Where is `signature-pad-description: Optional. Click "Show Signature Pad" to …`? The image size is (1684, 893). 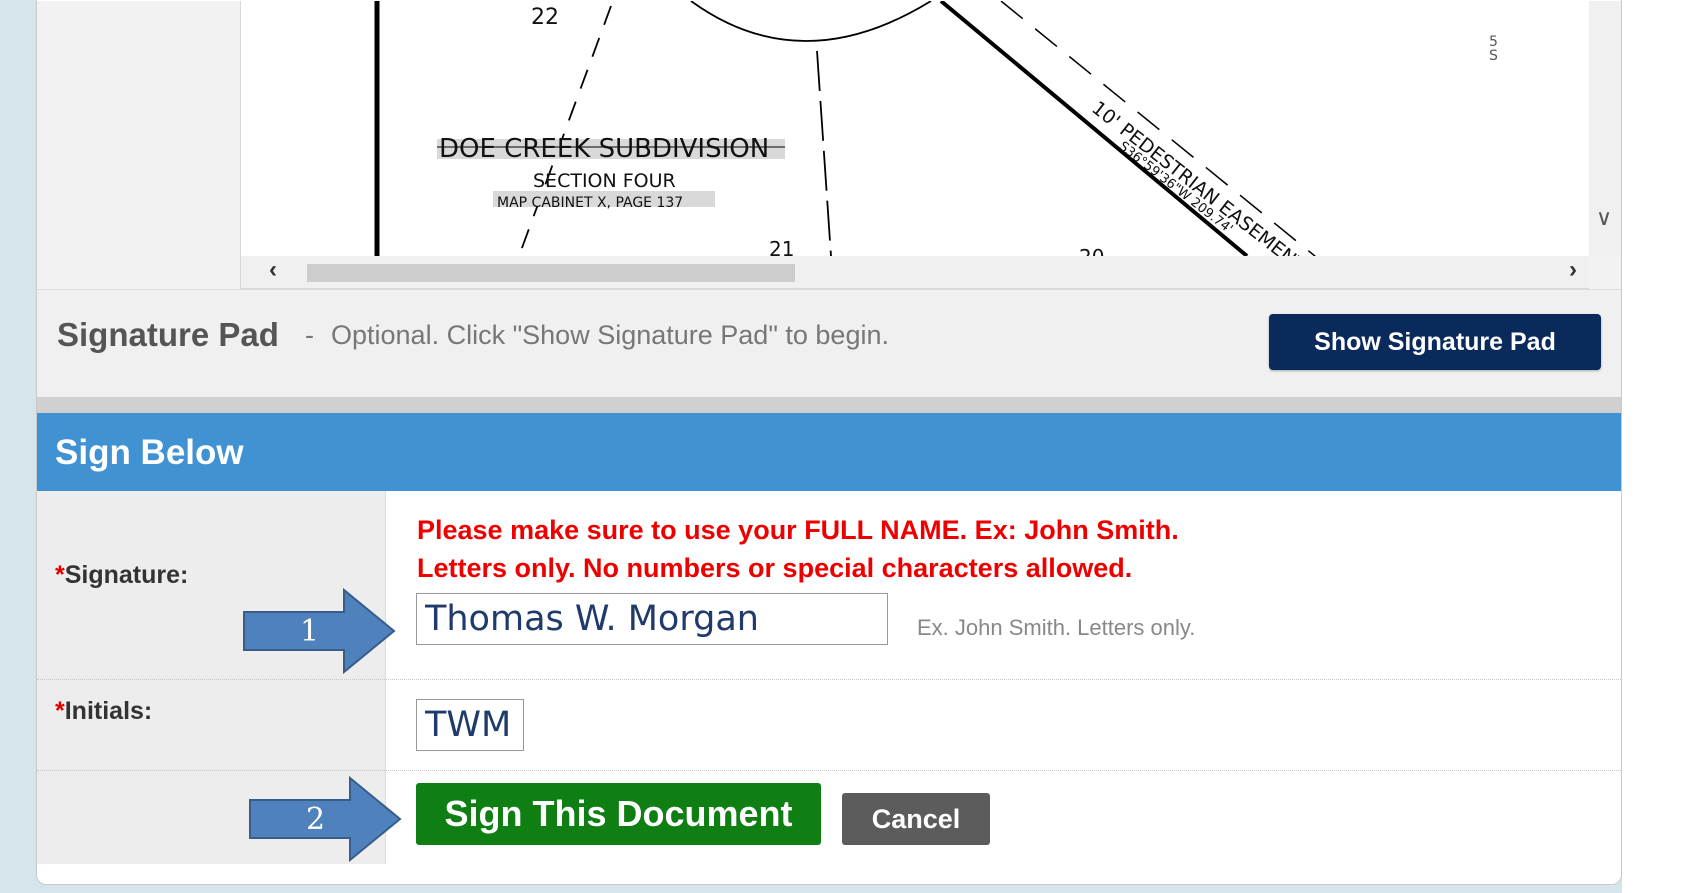
signature-pad-description: Optional. Click "Show Signature Pad" to … is located at coordinates (610, 335).